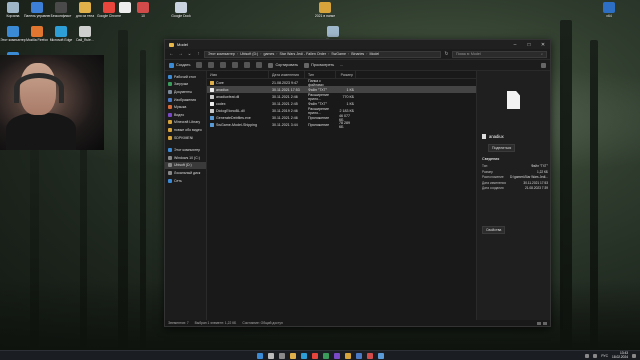 Image resolution: width=640 pixels, height=360 pixels. I want to click on nav-item: Windows 10 (C:), so click(185, 158).